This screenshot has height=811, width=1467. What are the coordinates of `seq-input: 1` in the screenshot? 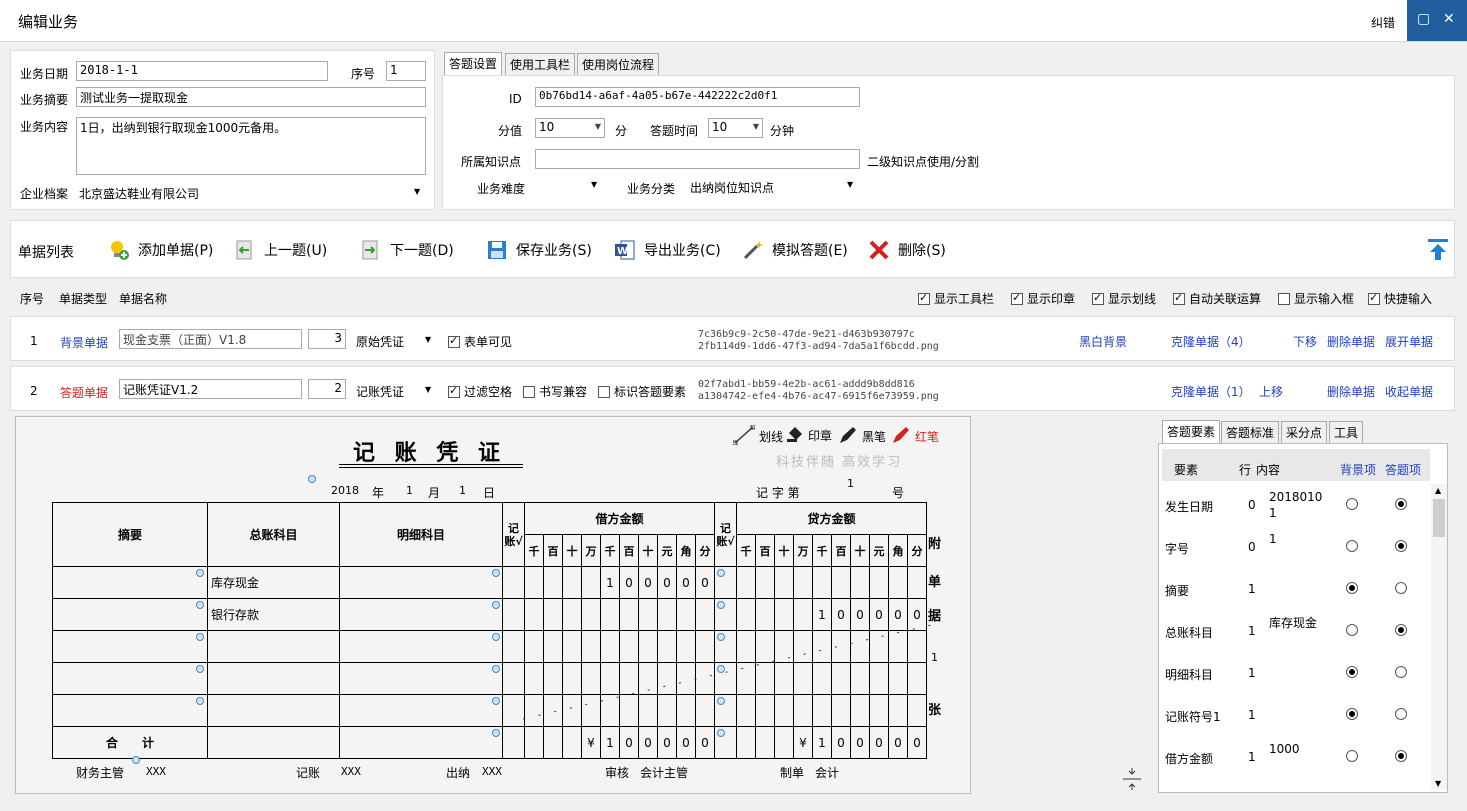 It's located at (406, 71).